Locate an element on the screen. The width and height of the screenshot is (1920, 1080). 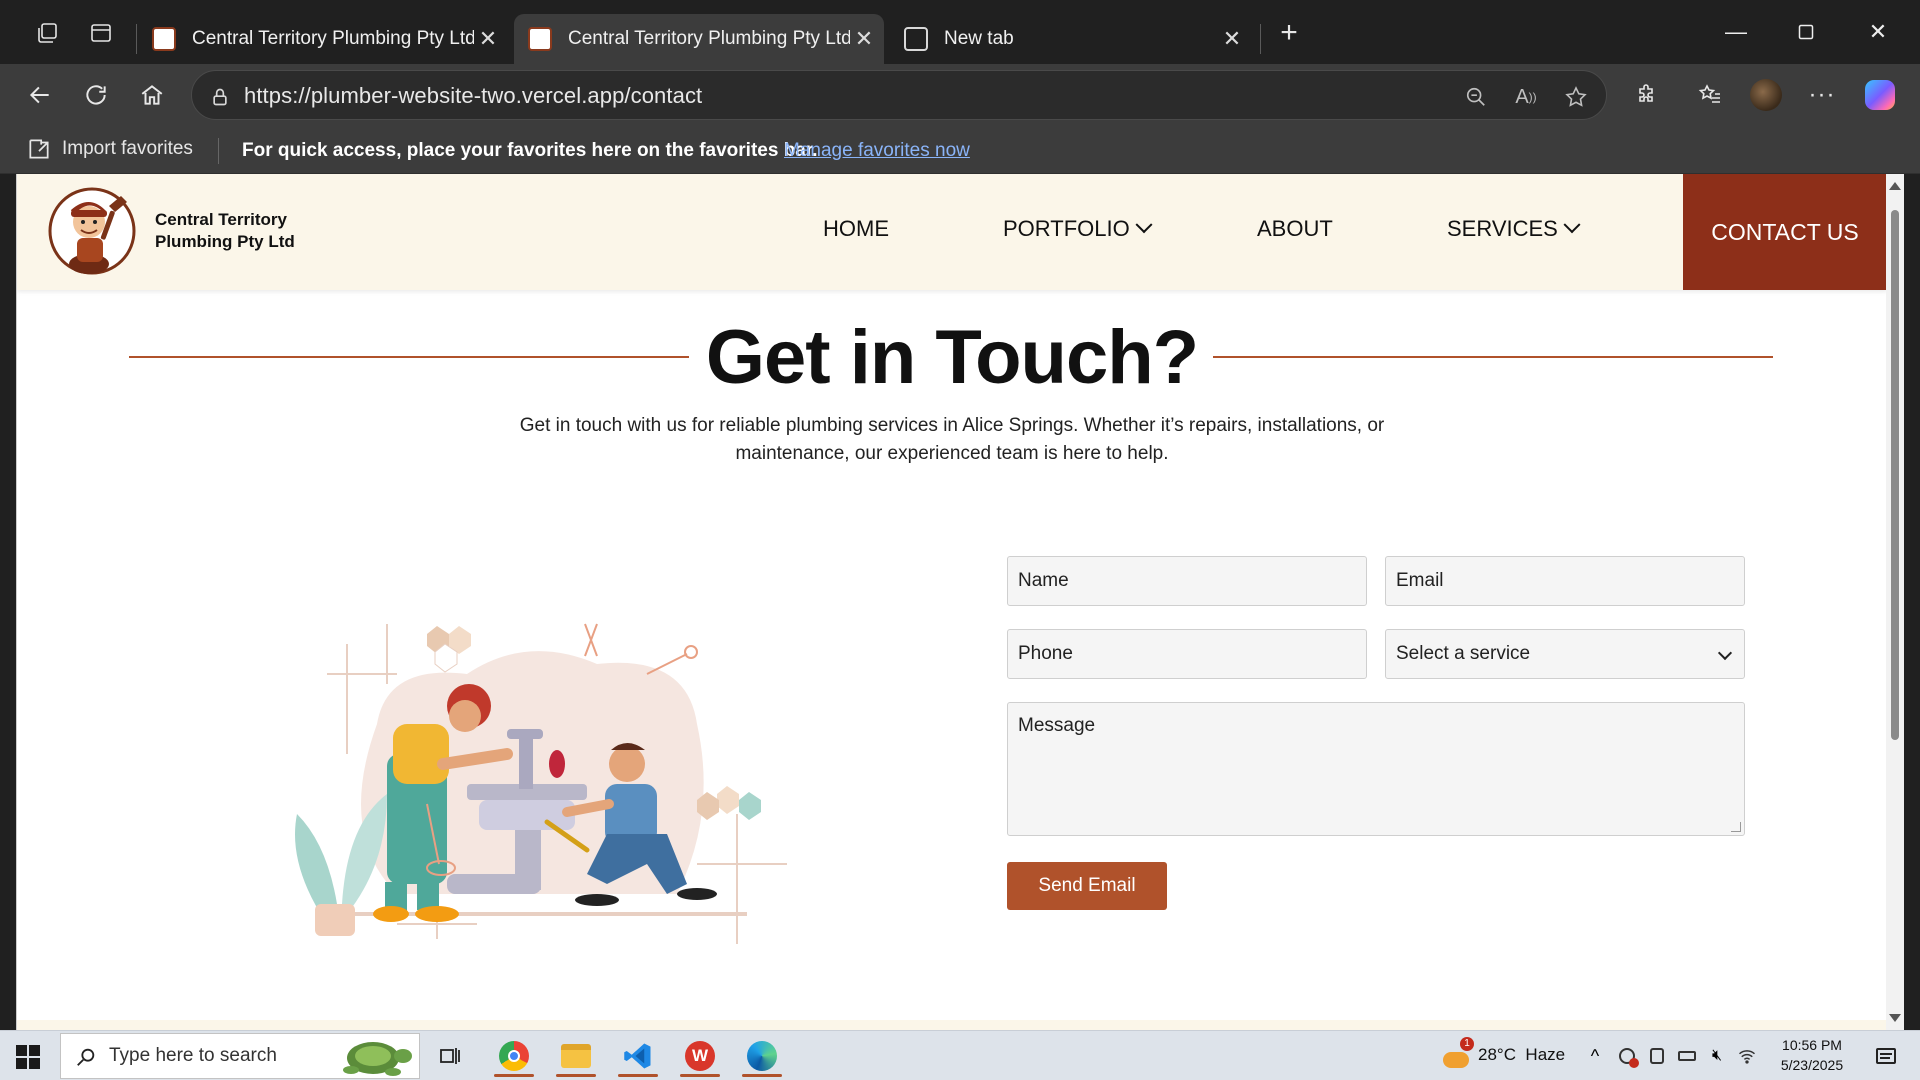
minimize-icon: — is located at coordinates (1736, 32).